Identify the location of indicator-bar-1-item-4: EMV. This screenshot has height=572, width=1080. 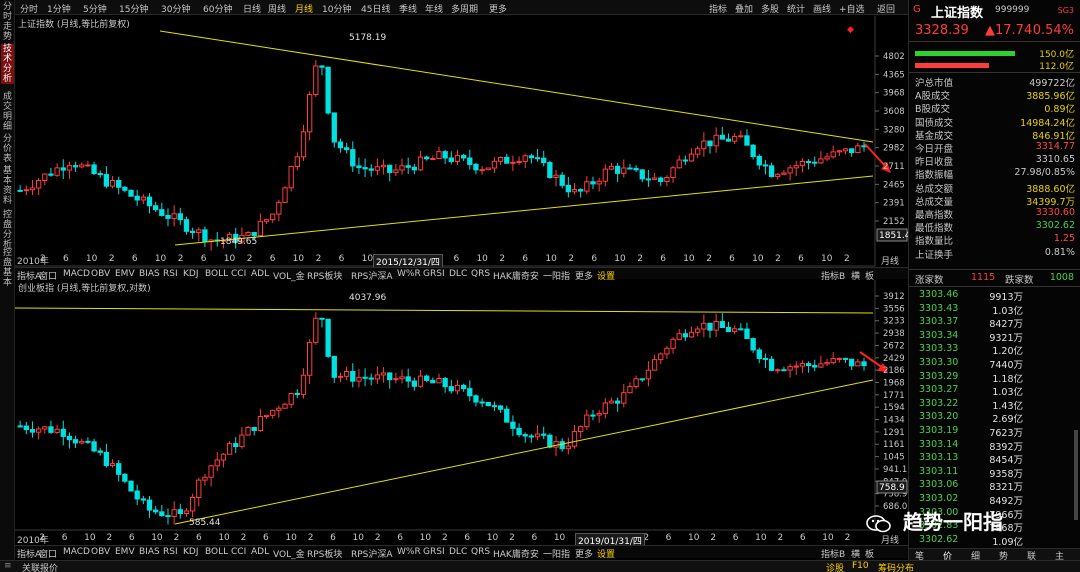
(125, 274).